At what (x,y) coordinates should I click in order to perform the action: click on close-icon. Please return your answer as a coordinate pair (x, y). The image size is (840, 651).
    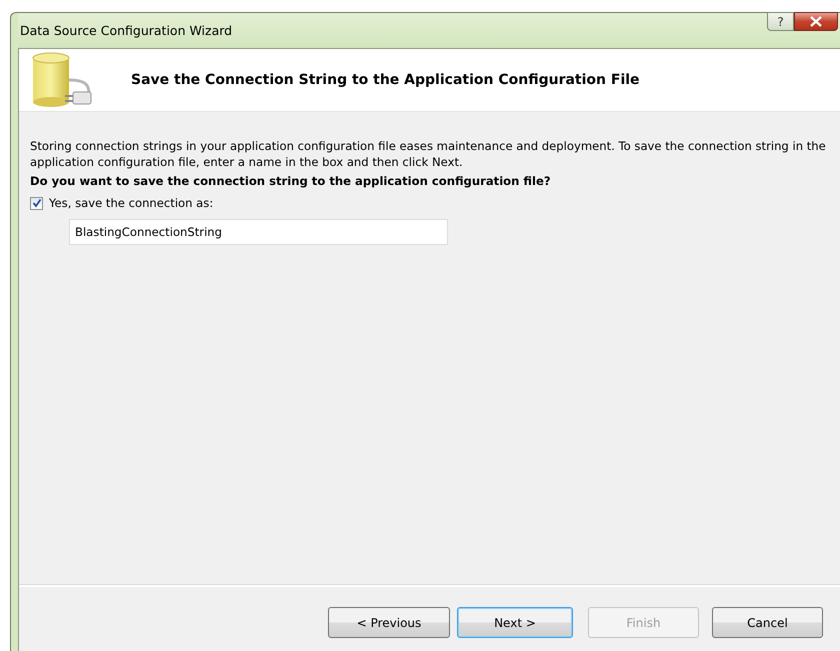
    Looking at the image, I should click on (816, 21).